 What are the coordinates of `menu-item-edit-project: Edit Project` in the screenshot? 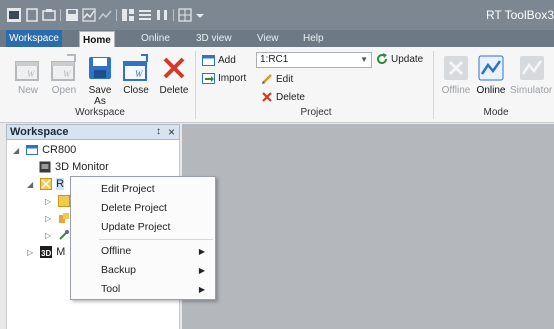 It's located at (143, 189).